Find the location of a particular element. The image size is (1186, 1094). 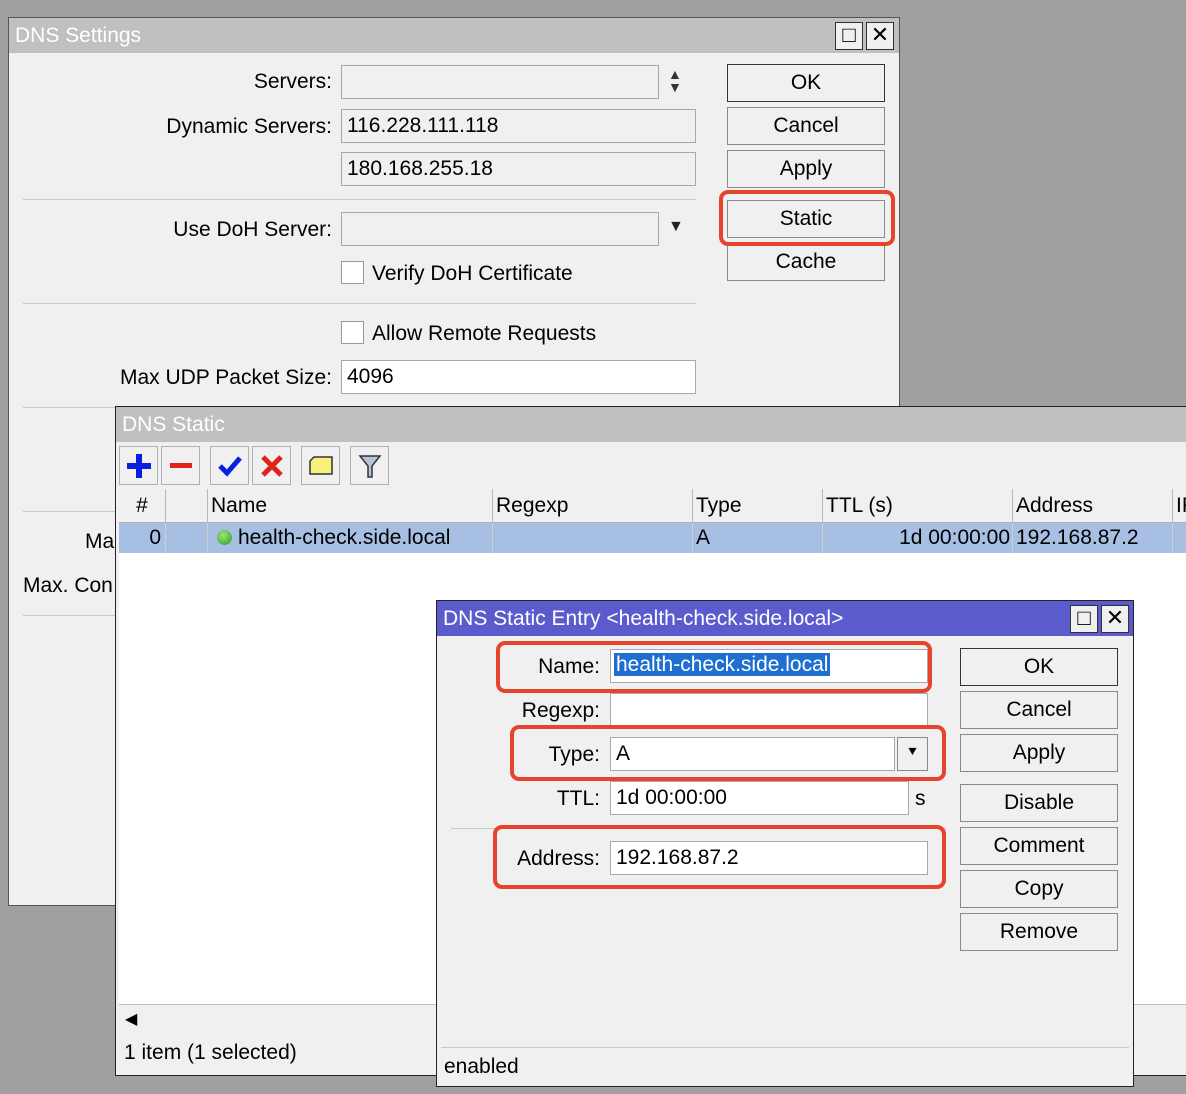

add-button is located at coordinates (138, 465).